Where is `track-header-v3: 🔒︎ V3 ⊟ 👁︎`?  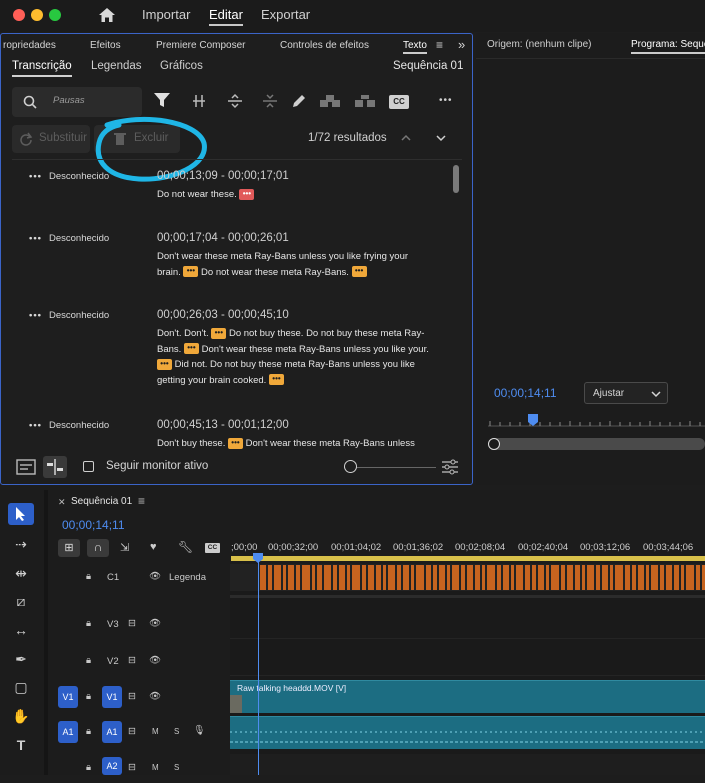
track-header-v3: 🔒︎ V3 ⊟ 👁︎ is located at coordinates (139, 625).